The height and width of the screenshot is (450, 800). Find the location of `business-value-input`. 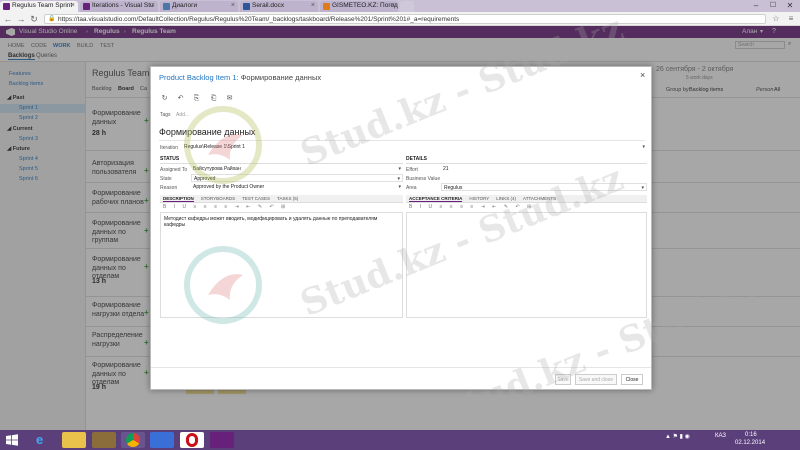

business-value-input is located at coordinates (544, 178).